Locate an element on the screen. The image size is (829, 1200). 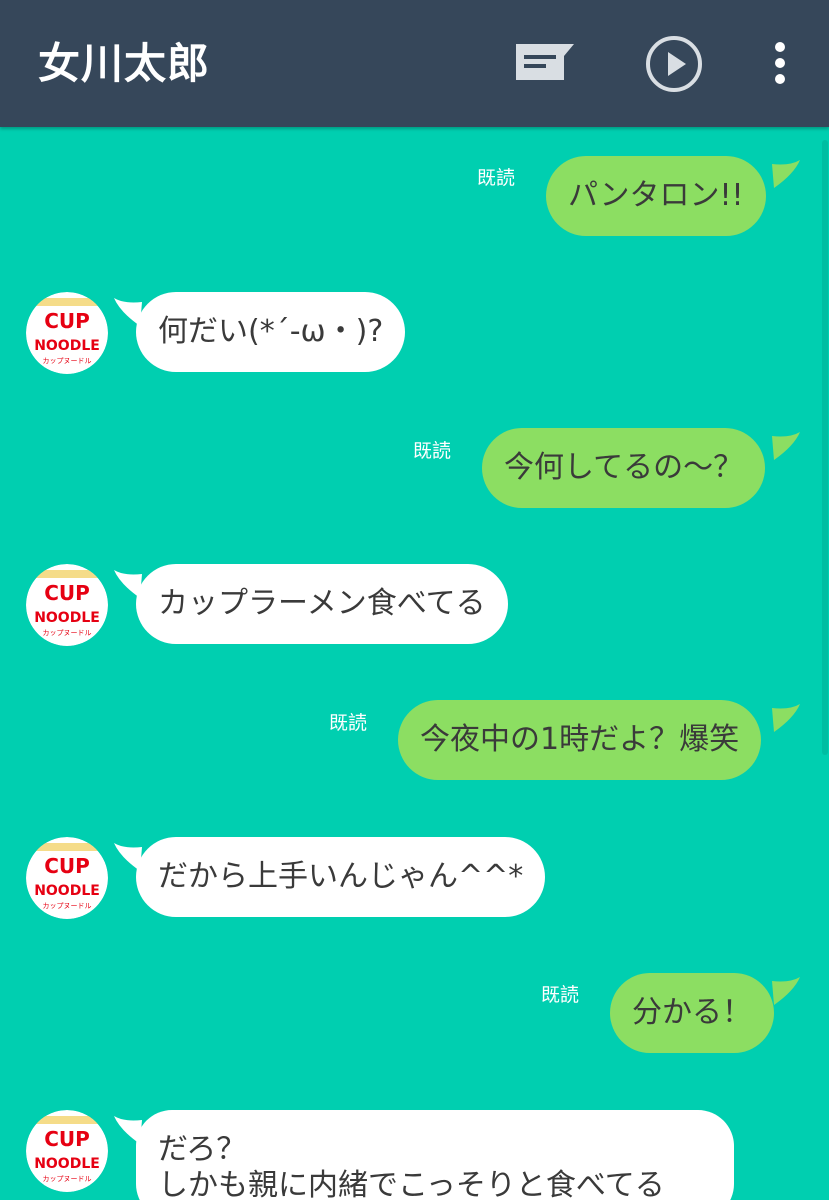
message-outgoing: 今夜中の1時だよ？爆笑 is located at coordinates (580, 740).